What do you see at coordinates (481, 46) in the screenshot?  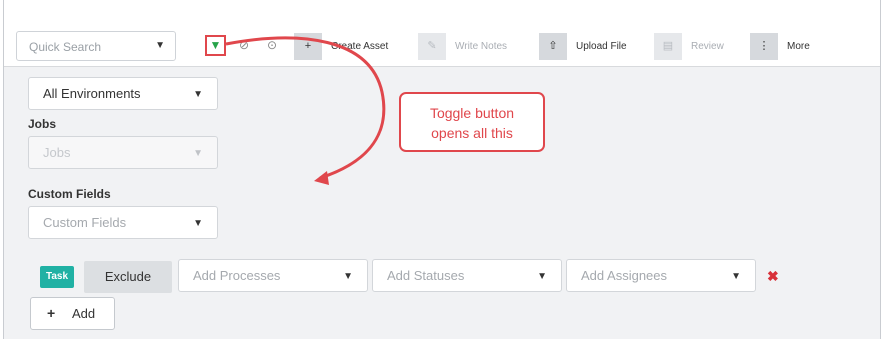 I see `write-notes-label: Write Notes` at bounding box center [481, 46].